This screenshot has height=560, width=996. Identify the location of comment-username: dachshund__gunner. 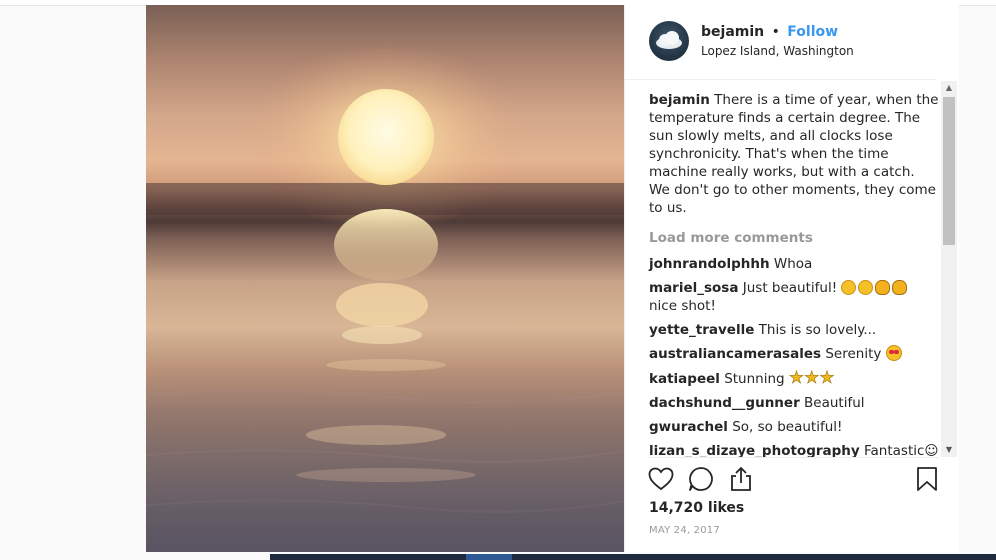
(724, 403).